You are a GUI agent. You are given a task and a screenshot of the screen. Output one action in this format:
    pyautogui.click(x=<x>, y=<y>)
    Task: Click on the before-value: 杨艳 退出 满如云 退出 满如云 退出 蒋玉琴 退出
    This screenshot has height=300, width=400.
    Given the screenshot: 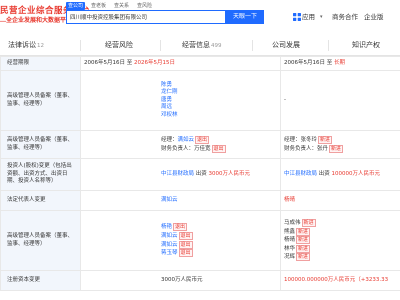 What is the action you would take?
    pyautogui.click(x=180, y=240)
    